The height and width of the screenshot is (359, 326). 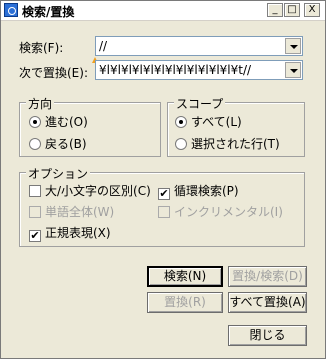 I want to click on wrap-search-label: 循環検索(P), so click(x=206, y=191).